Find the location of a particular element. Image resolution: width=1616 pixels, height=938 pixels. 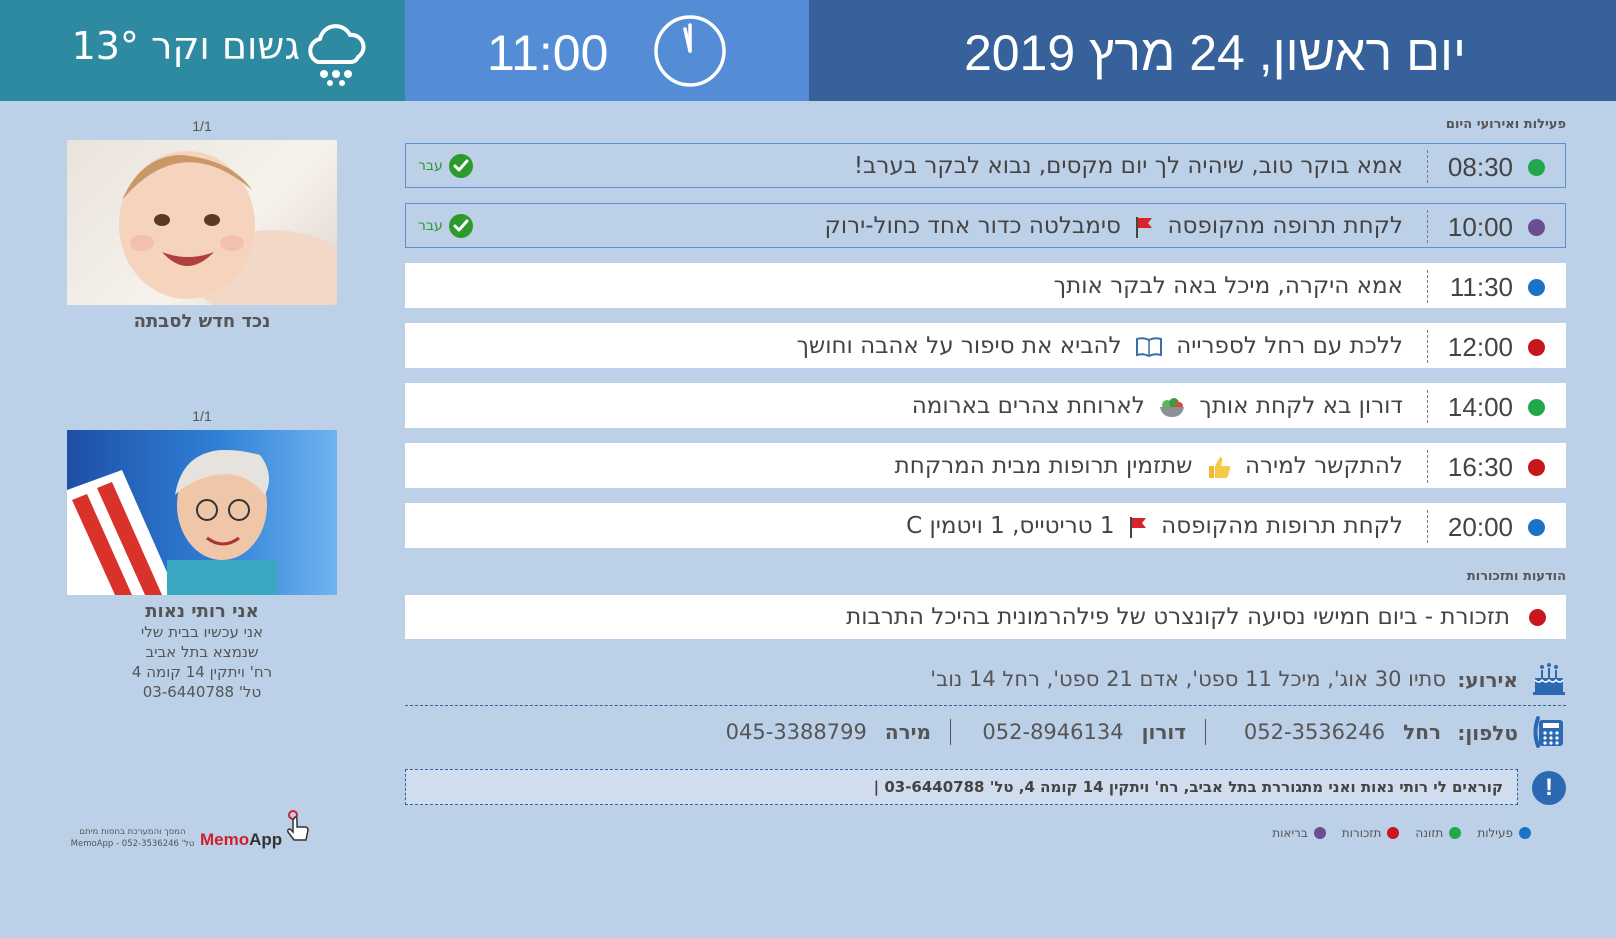

profile-line: טל' 03-6440788 is located at coordinates (202, 692).